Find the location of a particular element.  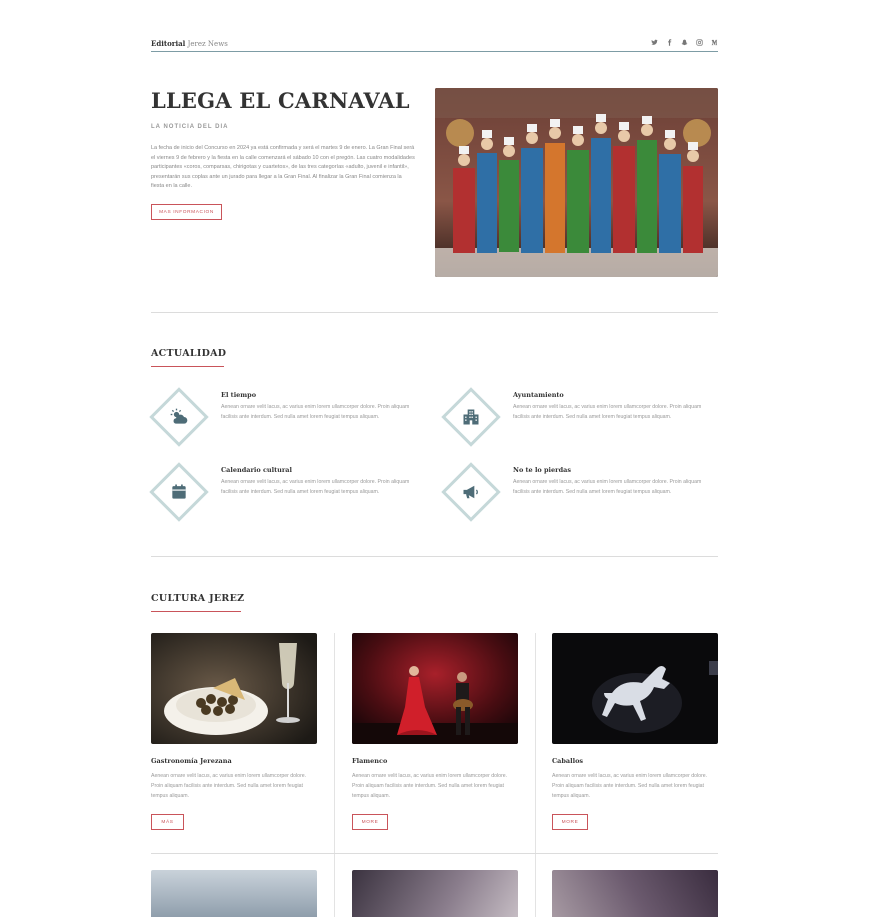

snapchat-icon is located at coordinates (684, 43).